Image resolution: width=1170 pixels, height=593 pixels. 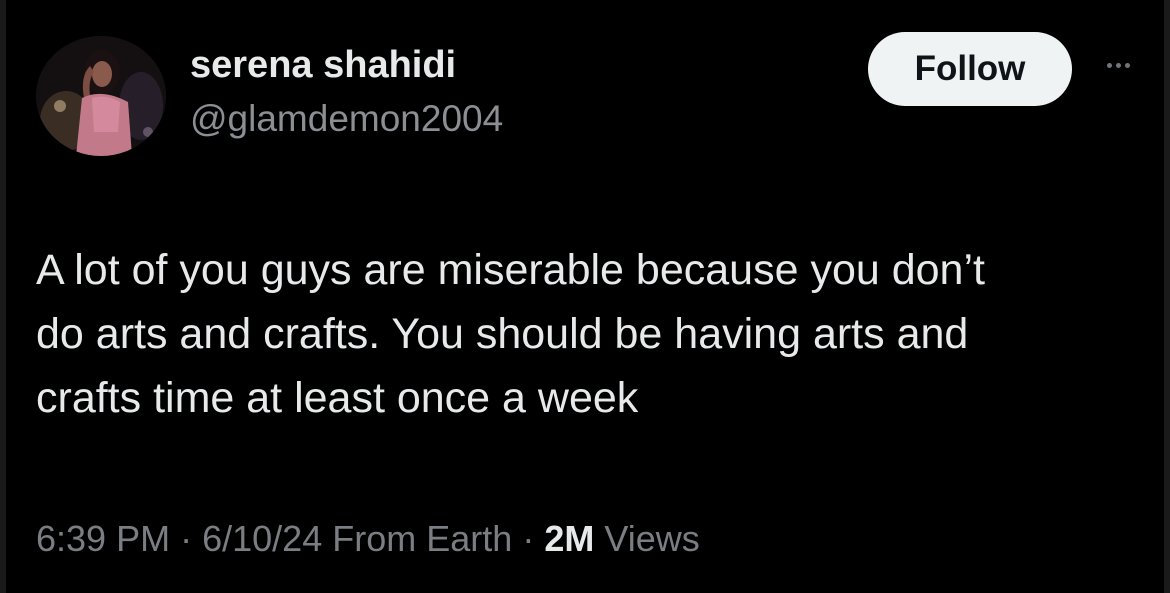 I want to click on tweet-meta: 6:39 PM · 6/10/24 From Earth · 2M Views, so click(x=368, y=539).